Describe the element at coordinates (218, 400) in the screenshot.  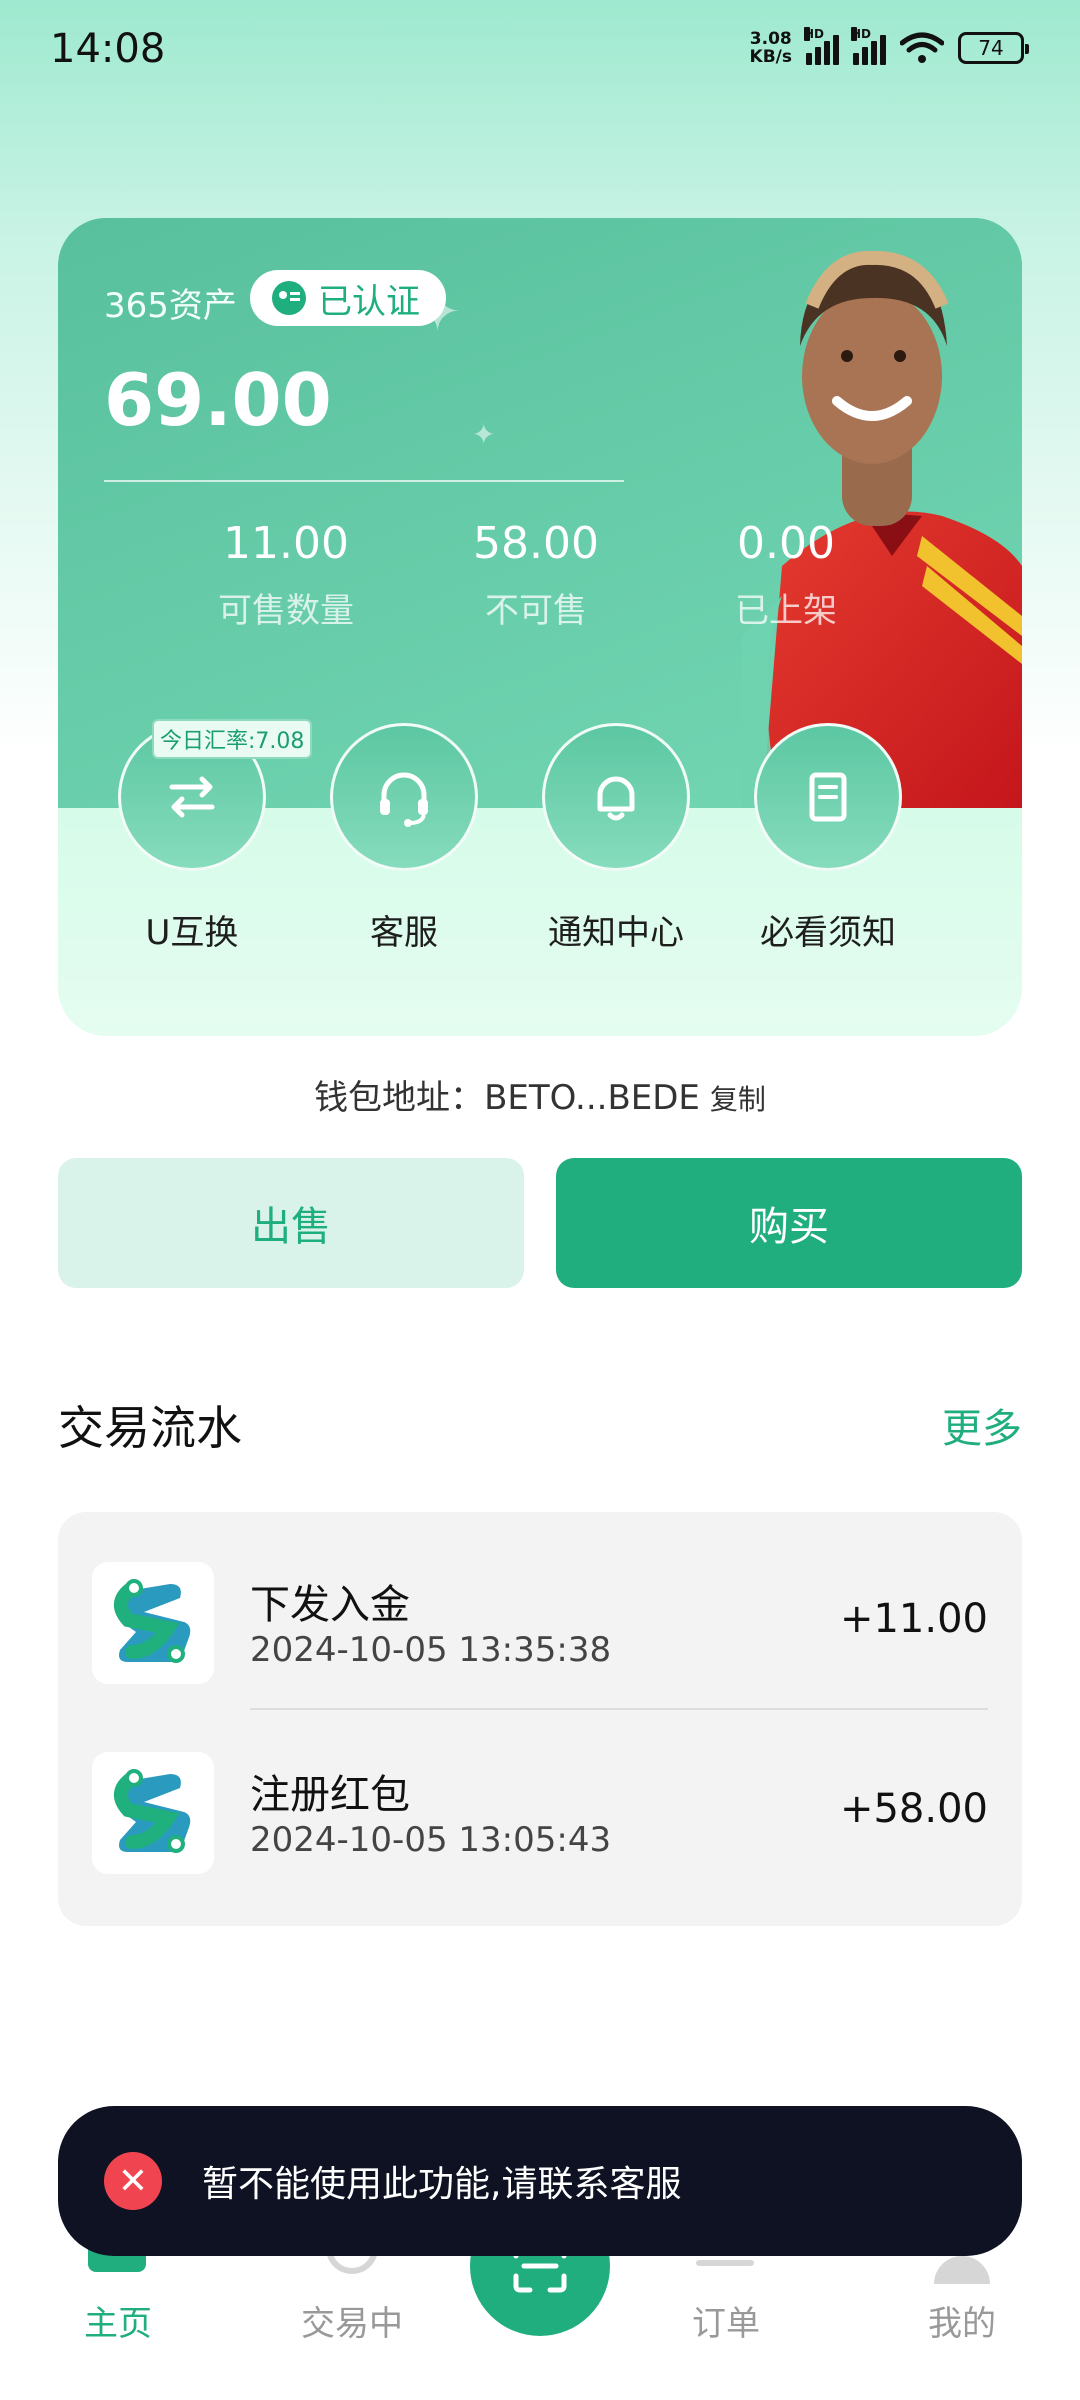
I see `asset-amount: 69.00` at that location.